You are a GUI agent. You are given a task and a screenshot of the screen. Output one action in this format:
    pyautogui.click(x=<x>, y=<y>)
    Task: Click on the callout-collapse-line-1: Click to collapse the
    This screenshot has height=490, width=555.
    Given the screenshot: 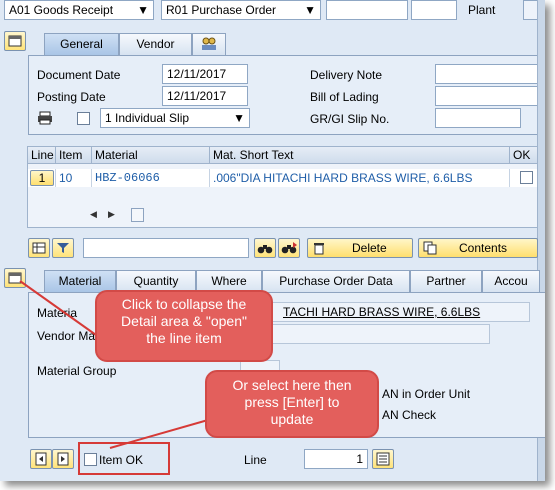 What is the action you would take?
    pyautogui.click(x=184, y=304)
    